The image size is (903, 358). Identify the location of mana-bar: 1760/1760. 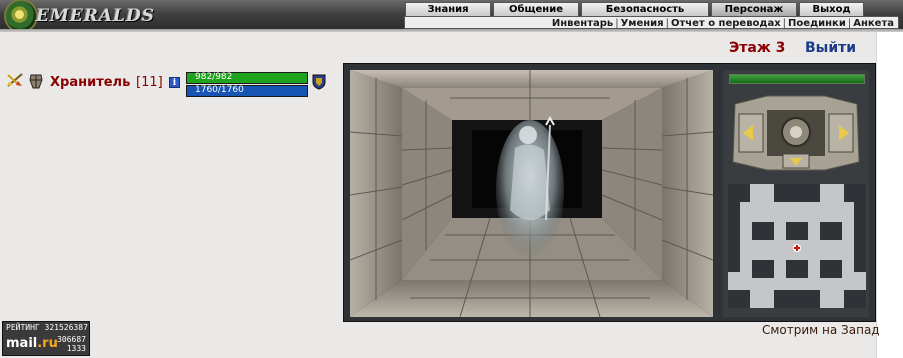
(247, 91).